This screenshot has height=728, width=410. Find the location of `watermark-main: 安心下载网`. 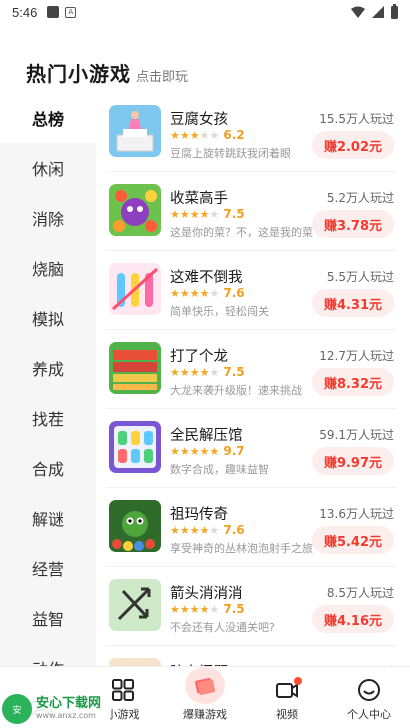

watermark-main: 安心下载网 is located at coordinates (69, 703).